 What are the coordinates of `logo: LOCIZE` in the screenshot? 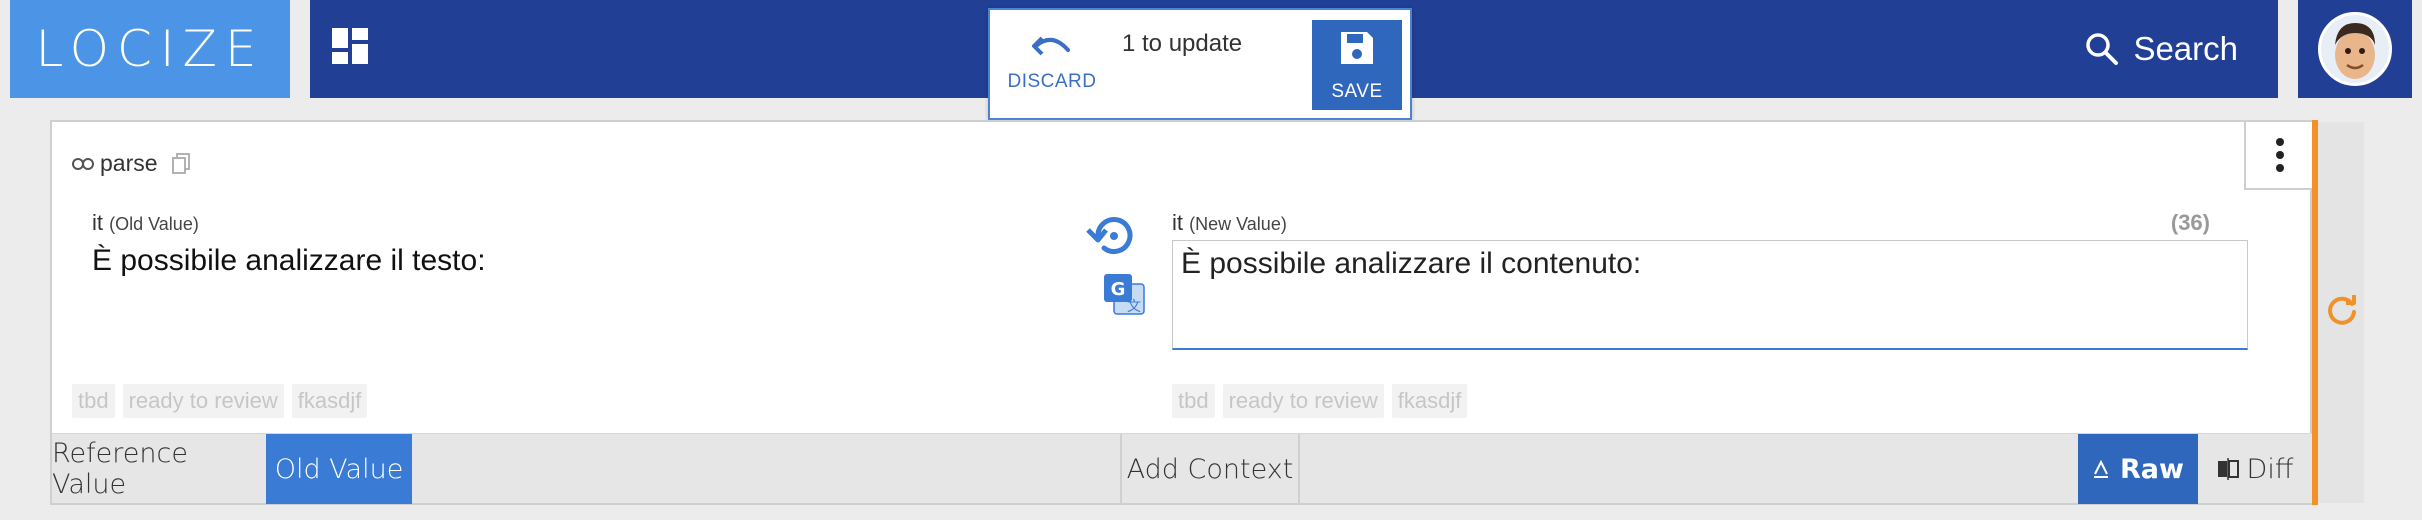 It's located at (150, 49).